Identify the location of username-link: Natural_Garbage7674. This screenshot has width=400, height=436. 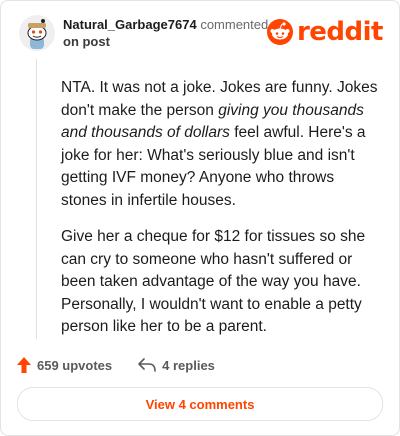
(130, 24).